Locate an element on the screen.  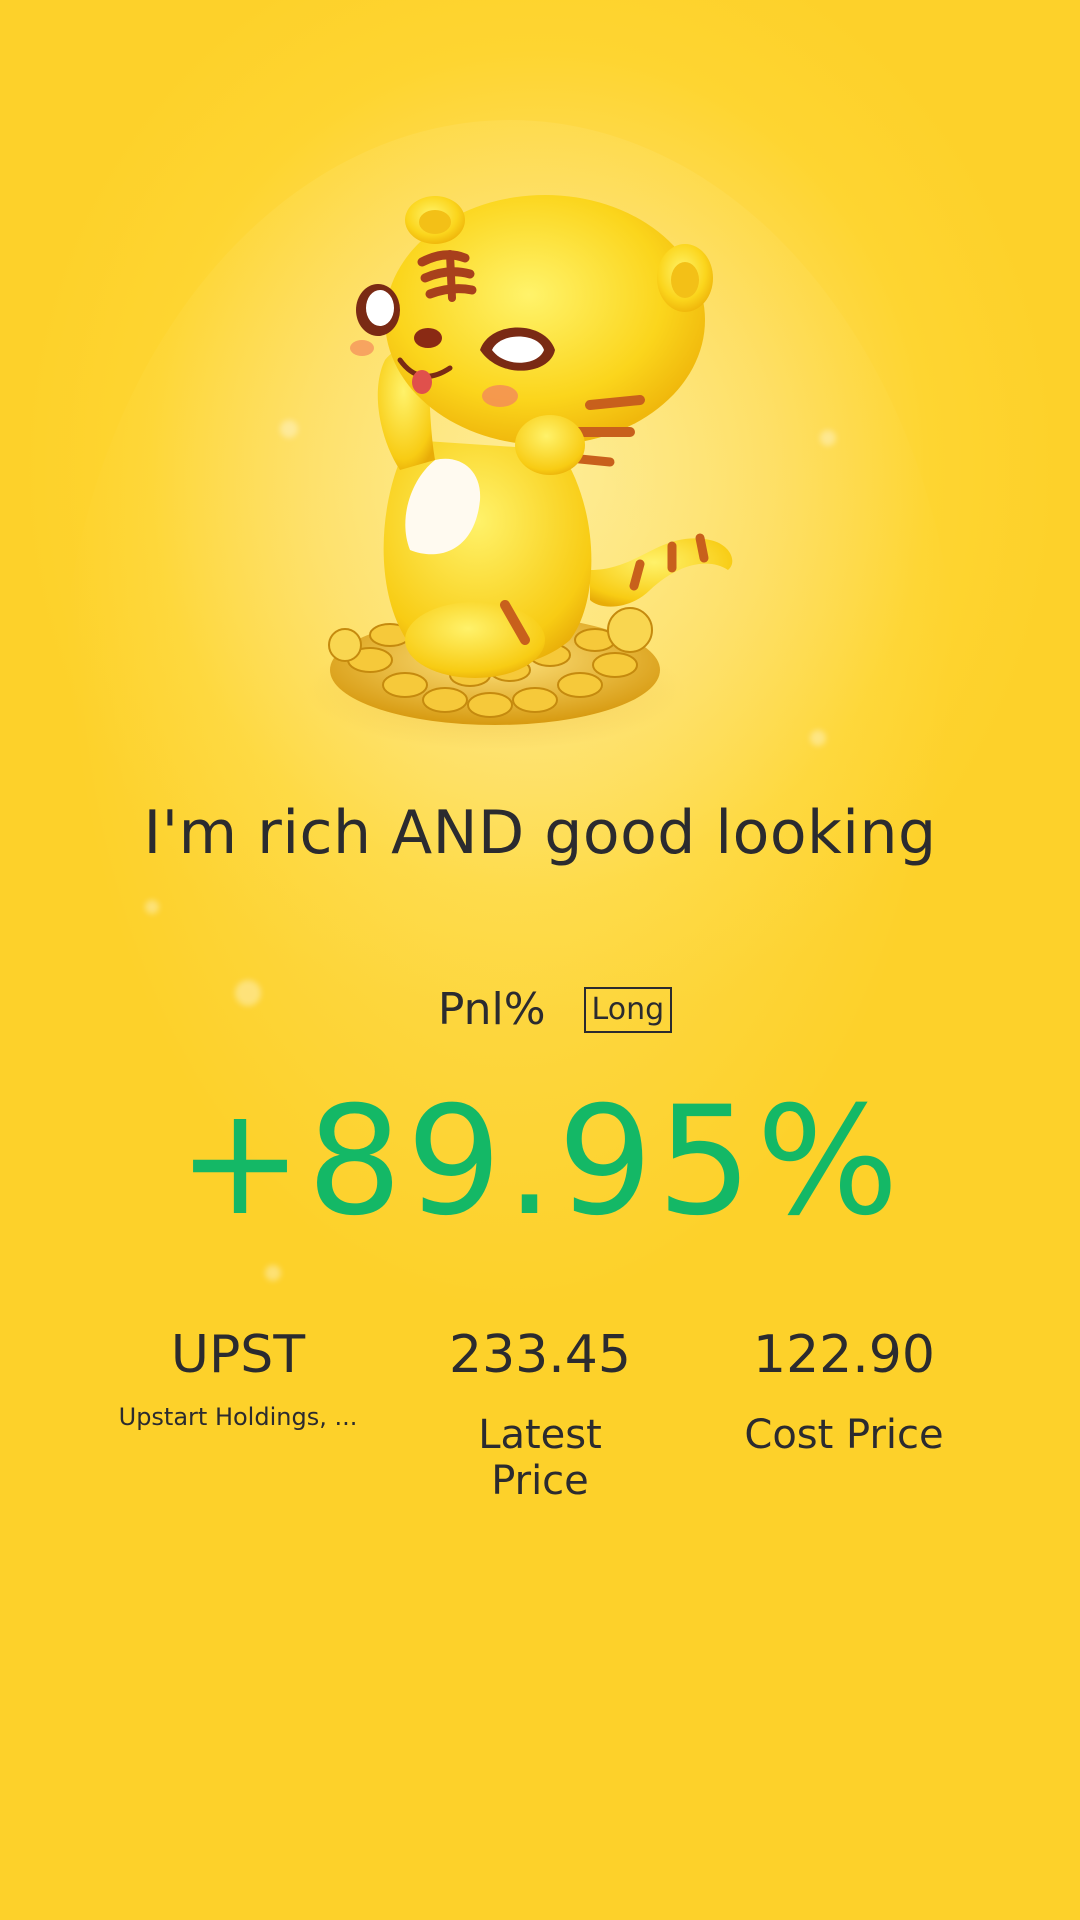
pnl-row: Pnl% Long is located at coordinates (540, 1009).